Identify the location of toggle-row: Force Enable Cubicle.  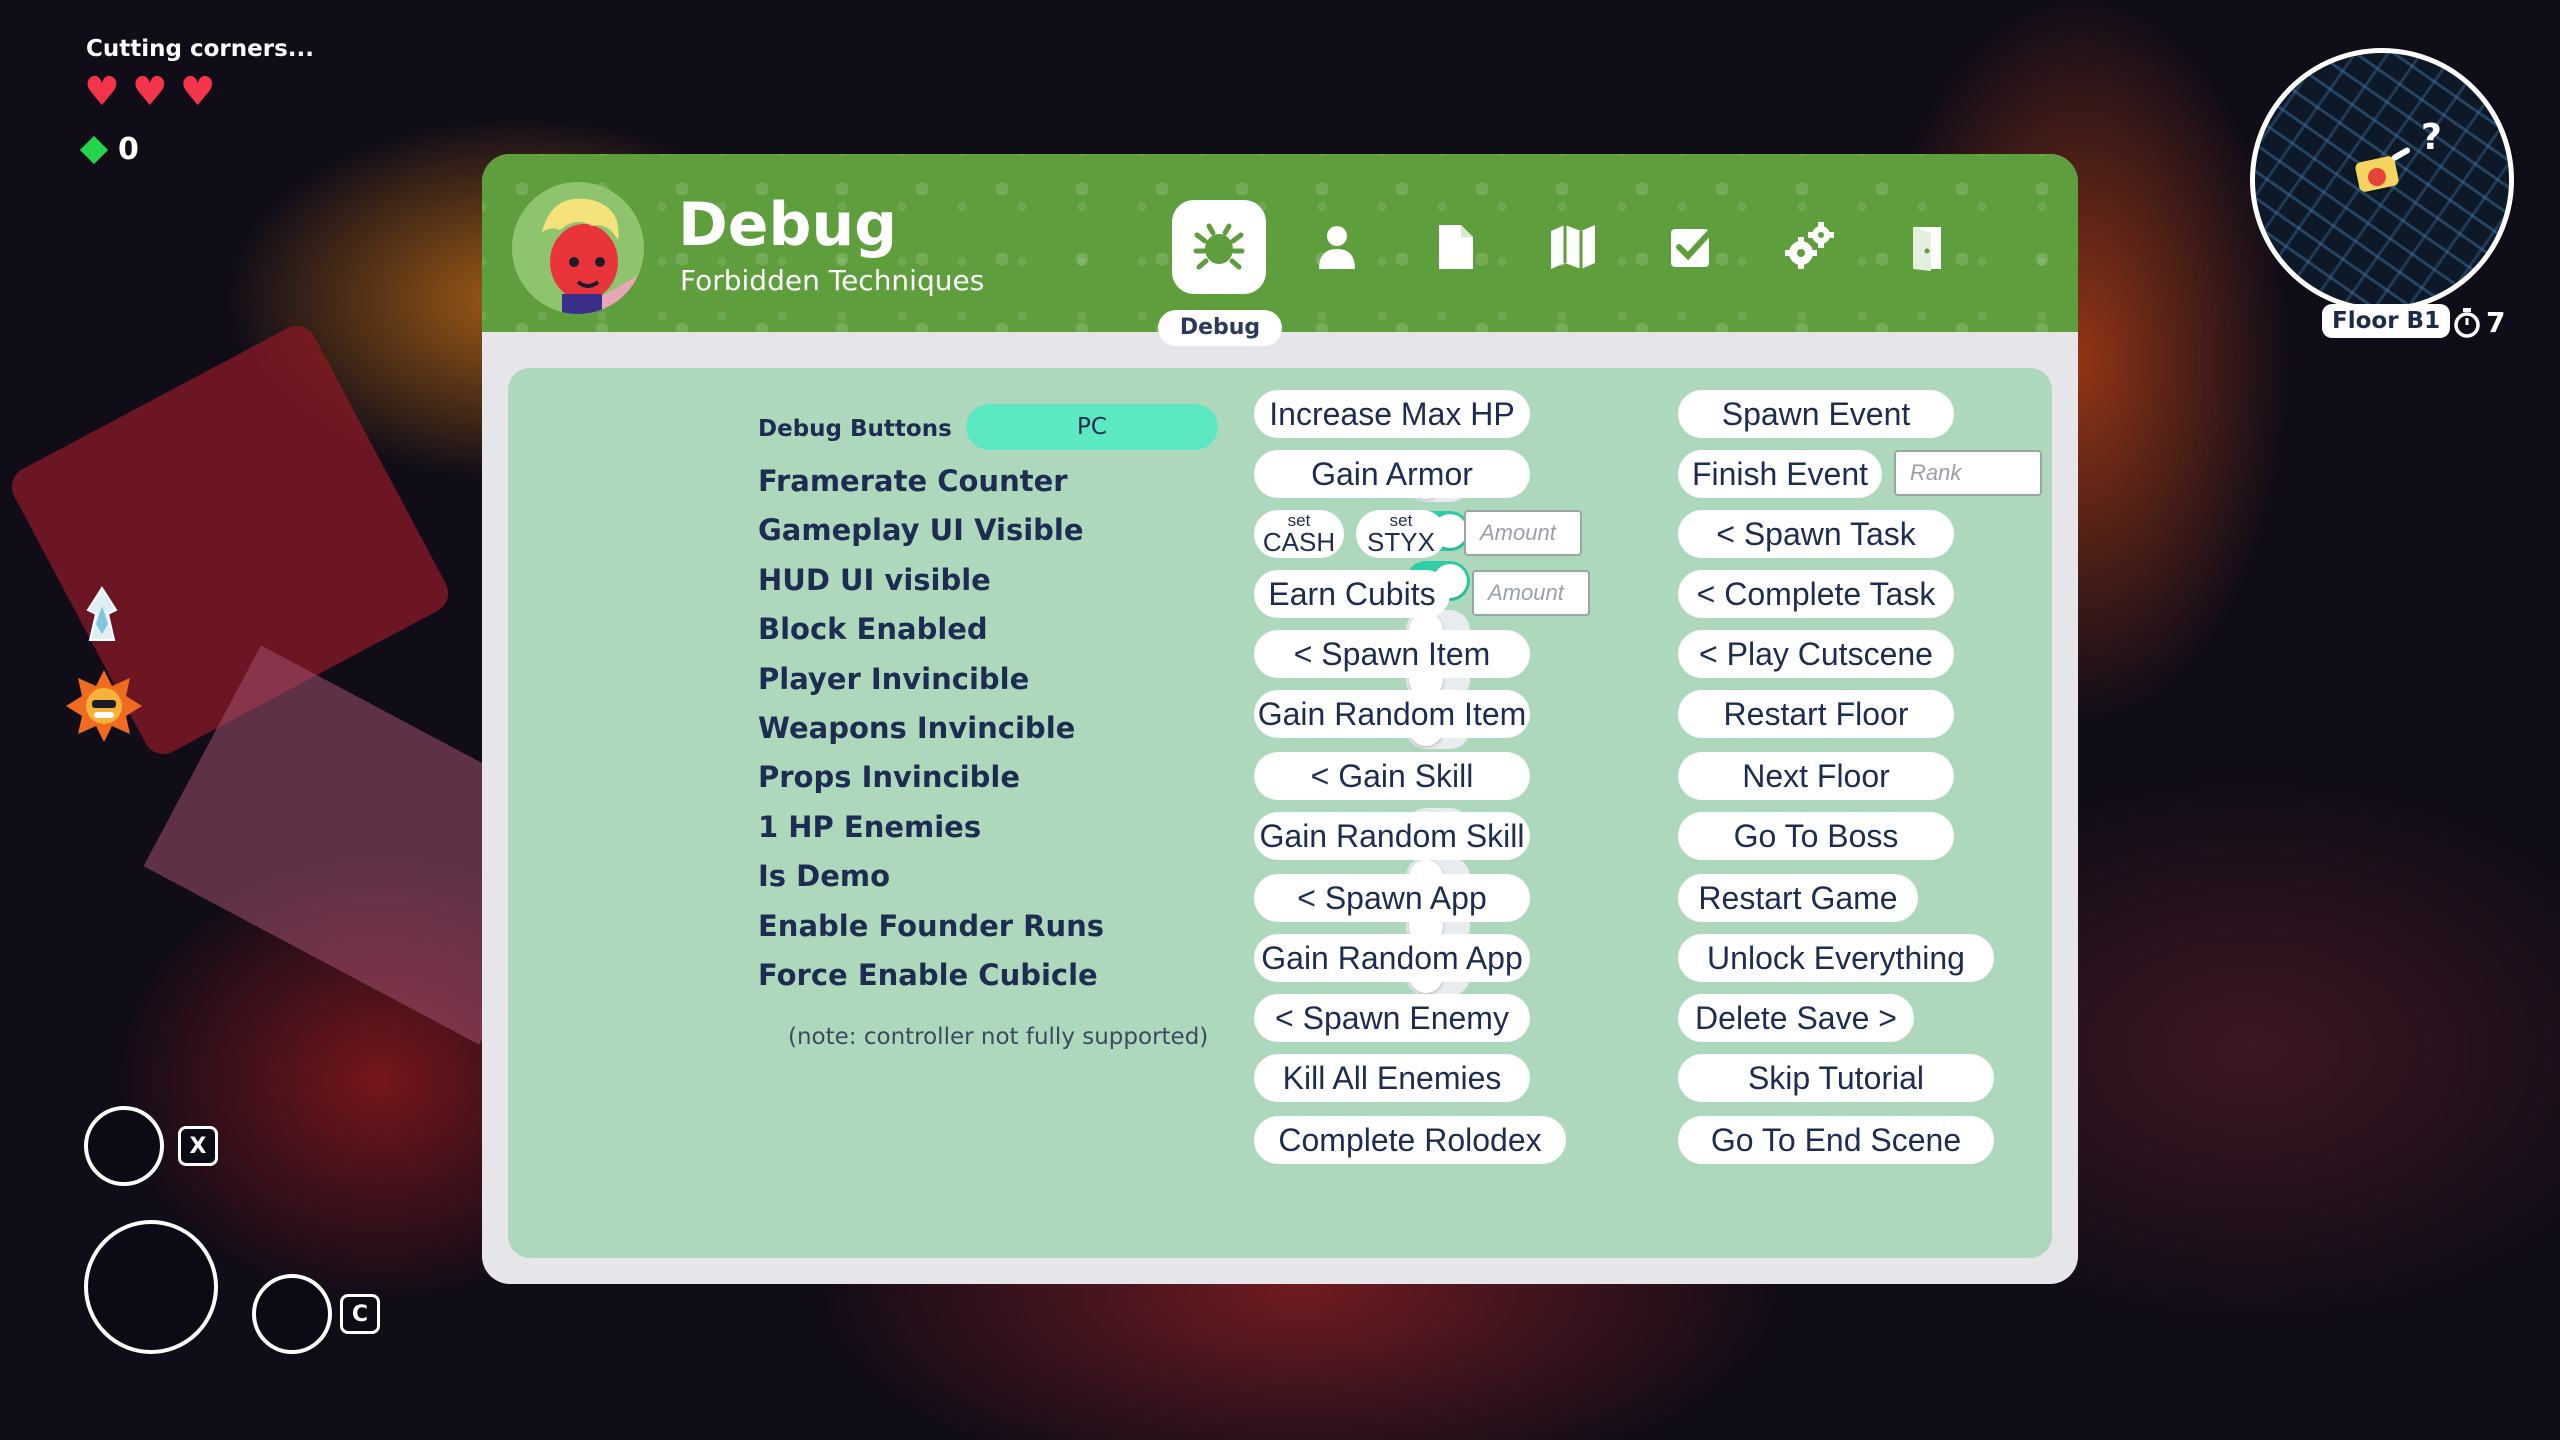
(1114, 976).